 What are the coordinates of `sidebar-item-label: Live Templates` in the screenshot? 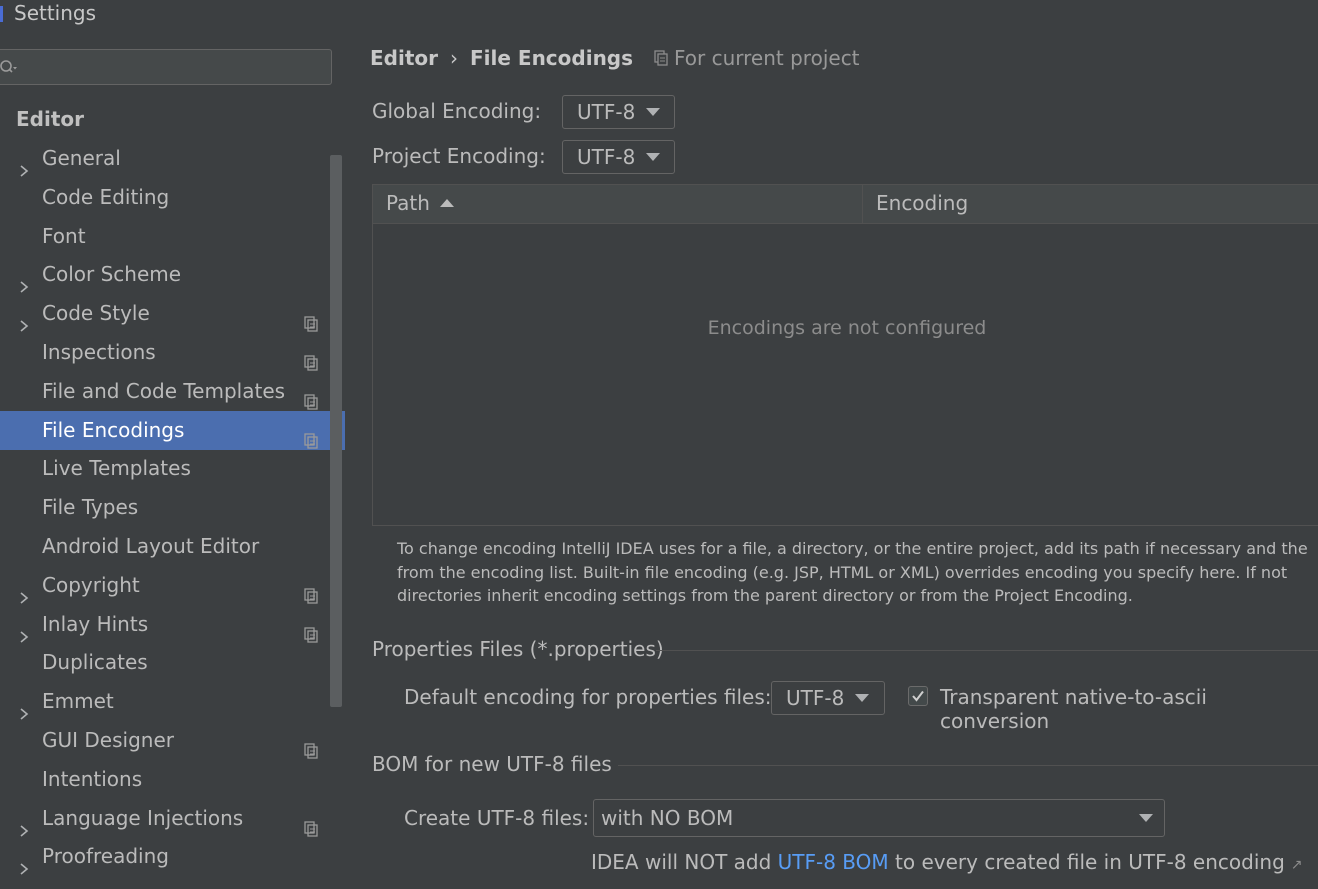 It's located at (116, 468).